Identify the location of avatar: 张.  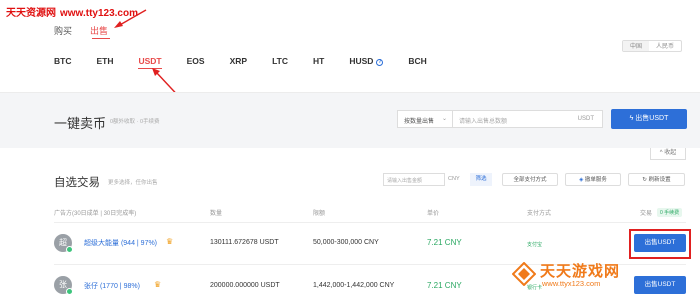
(63, 285).